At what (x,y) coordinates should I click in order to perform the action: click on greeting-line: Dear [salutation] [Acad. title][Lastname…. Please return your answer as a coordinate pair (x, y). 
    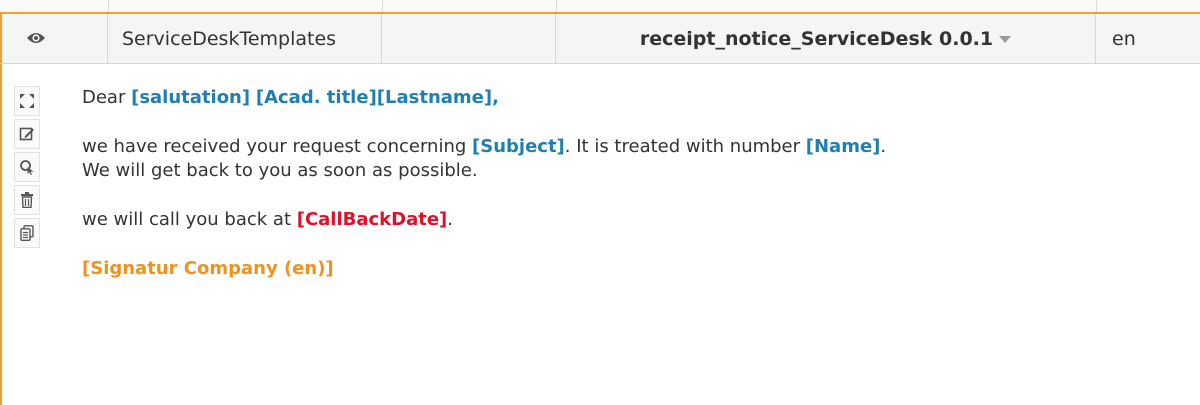
    Looking at the image, I should click on (632, 98).